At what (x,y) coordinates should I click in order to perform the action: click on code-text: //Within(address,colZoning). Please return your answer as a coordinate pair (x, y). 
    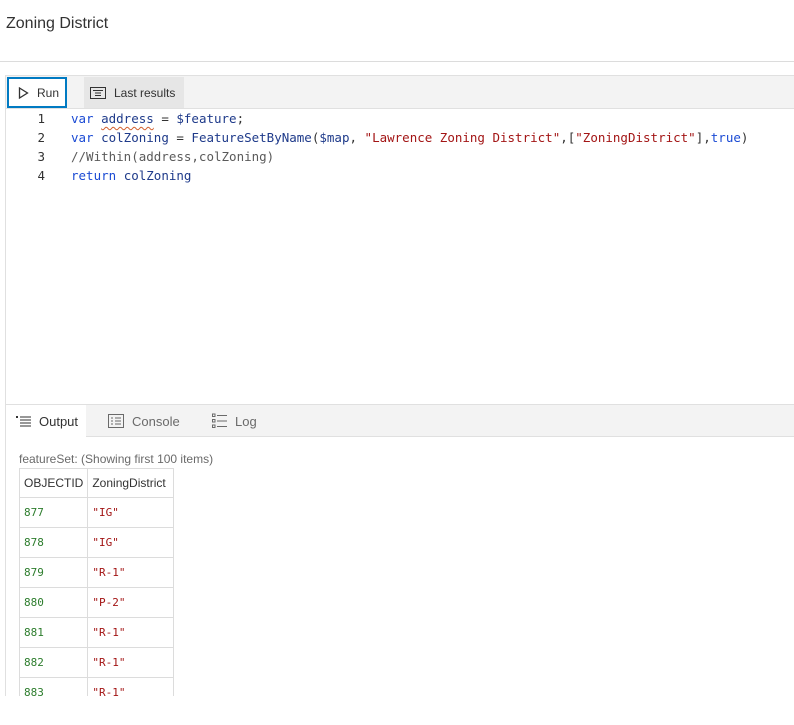
    Looking at the image, I should click on (172, 156).